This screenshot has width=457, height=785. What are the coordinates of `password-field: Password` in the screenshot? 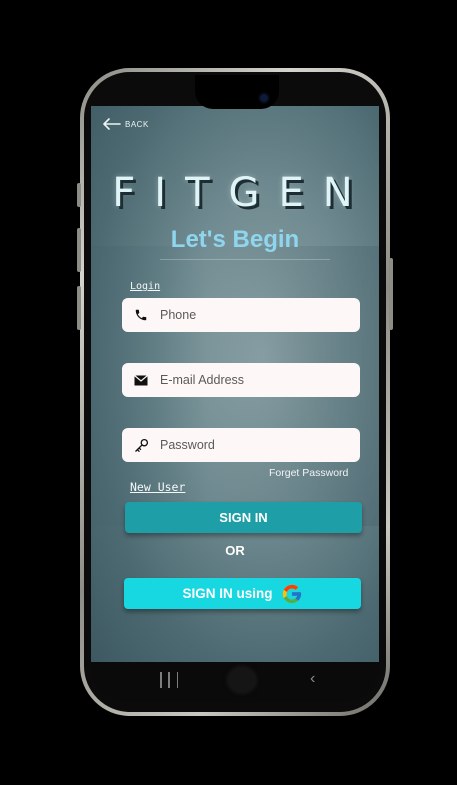 It's located at (241, 445).